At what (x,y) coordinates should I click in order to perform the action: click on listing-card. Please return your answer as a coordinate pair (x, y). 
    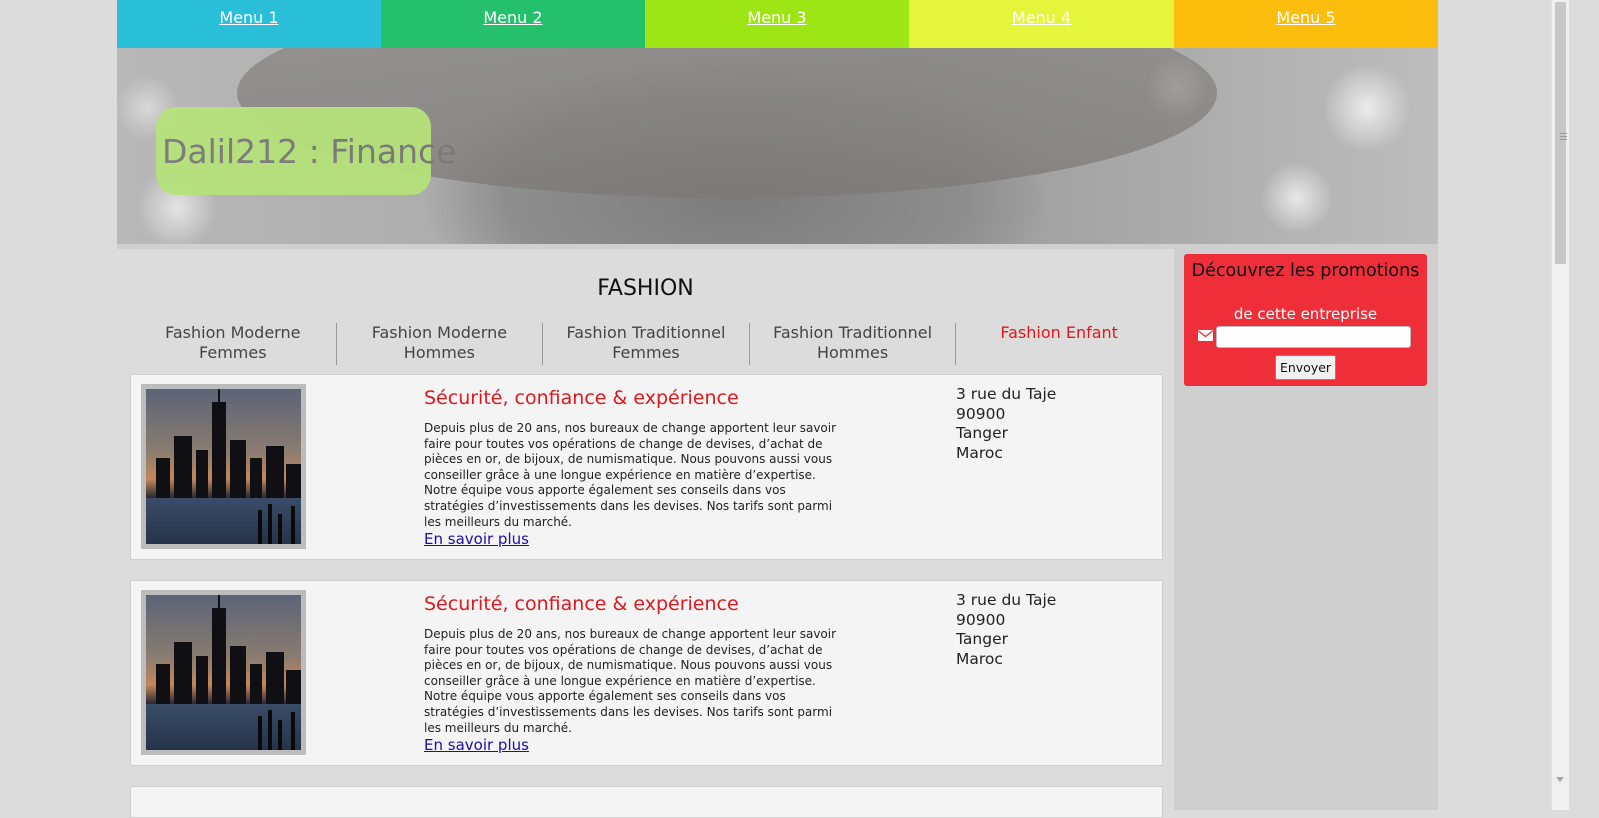
    Looking at the image, I should click on (646, 802).